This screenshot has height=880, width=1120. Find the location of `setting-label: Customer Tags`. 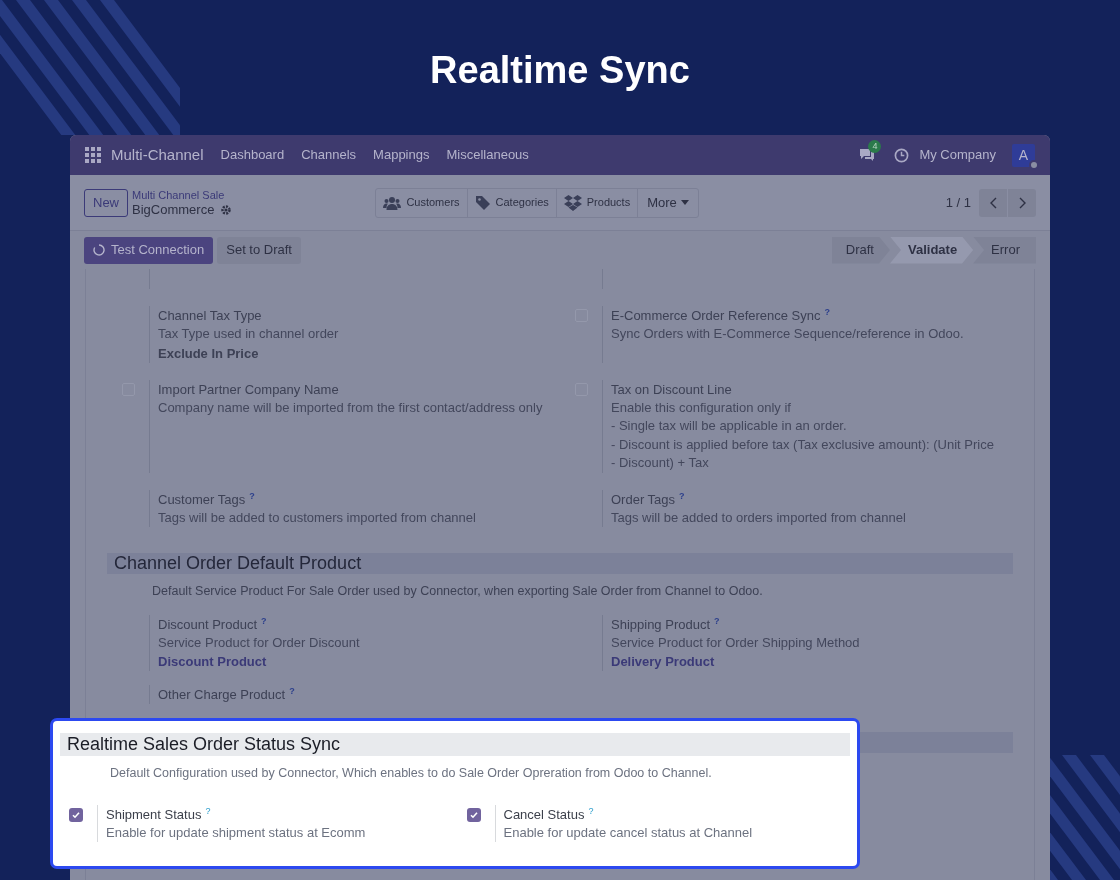

setting-label: Customer Tags is located at coordinates (202, 499).